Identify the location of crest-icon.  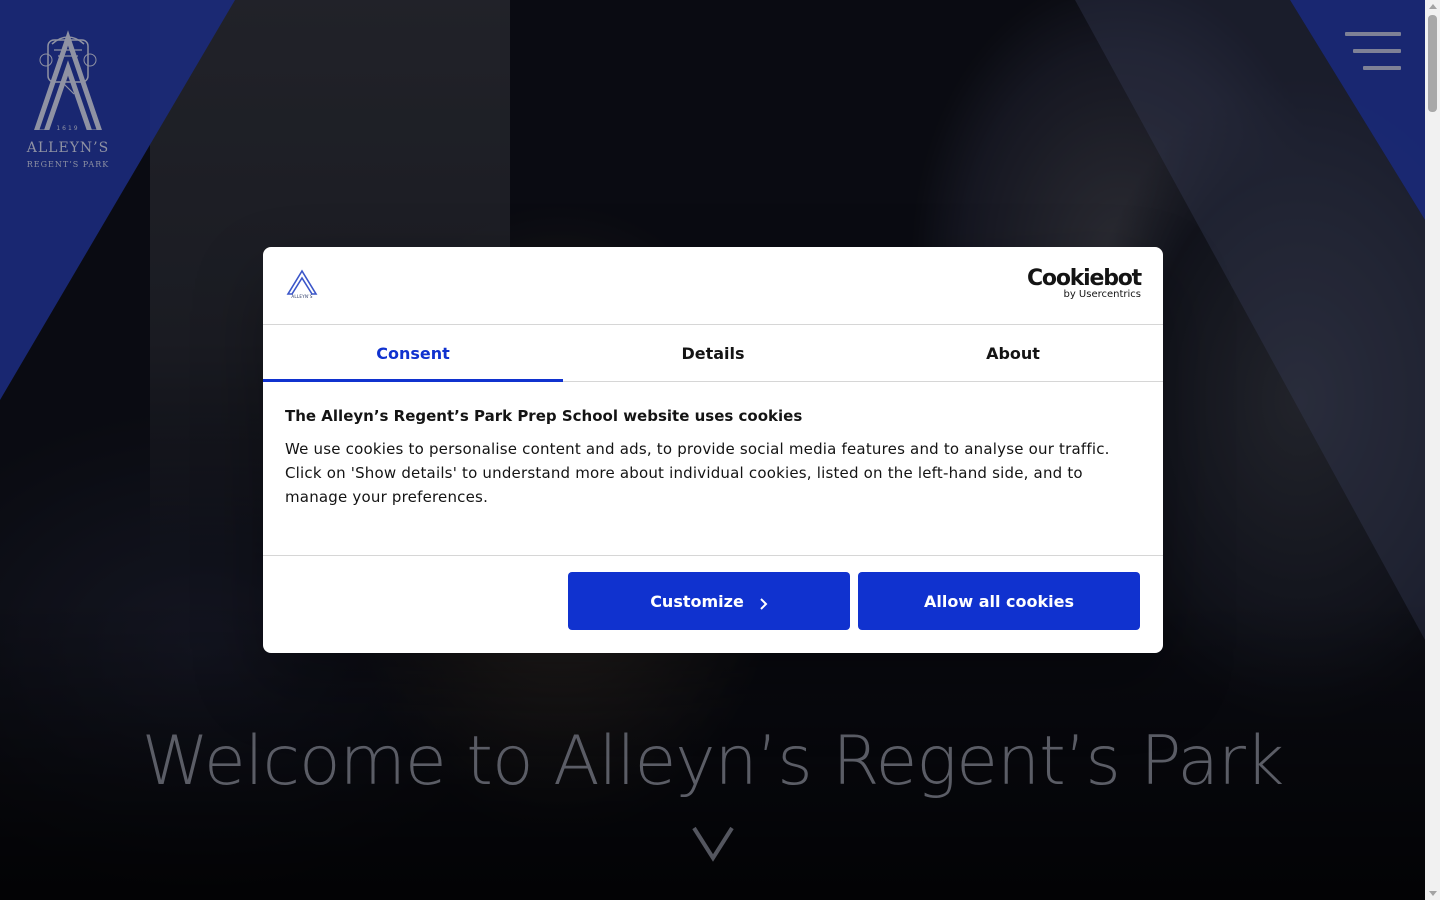
(68, 82).